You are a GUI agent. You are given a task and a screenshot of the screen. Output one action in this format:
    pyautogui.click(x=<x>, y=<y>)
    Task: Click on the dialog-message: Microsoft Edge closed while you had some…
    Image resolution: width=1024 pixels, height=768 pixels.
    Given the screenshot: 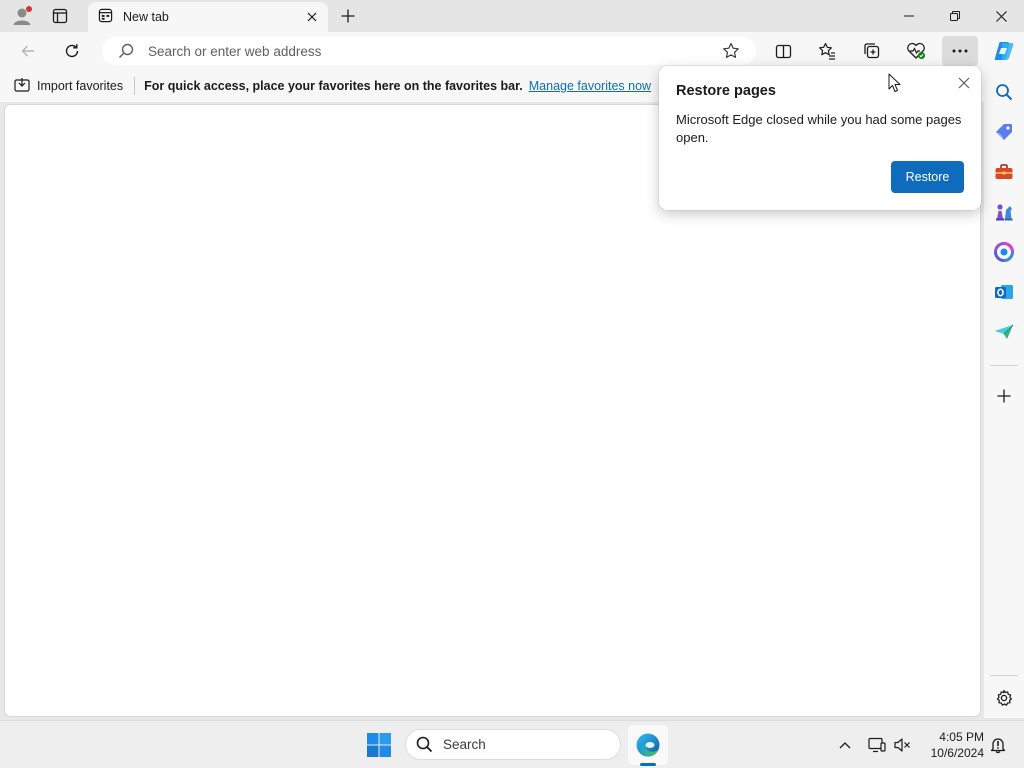 What is the action you would take?
    pyautogui.click(x=819, y=128)
    